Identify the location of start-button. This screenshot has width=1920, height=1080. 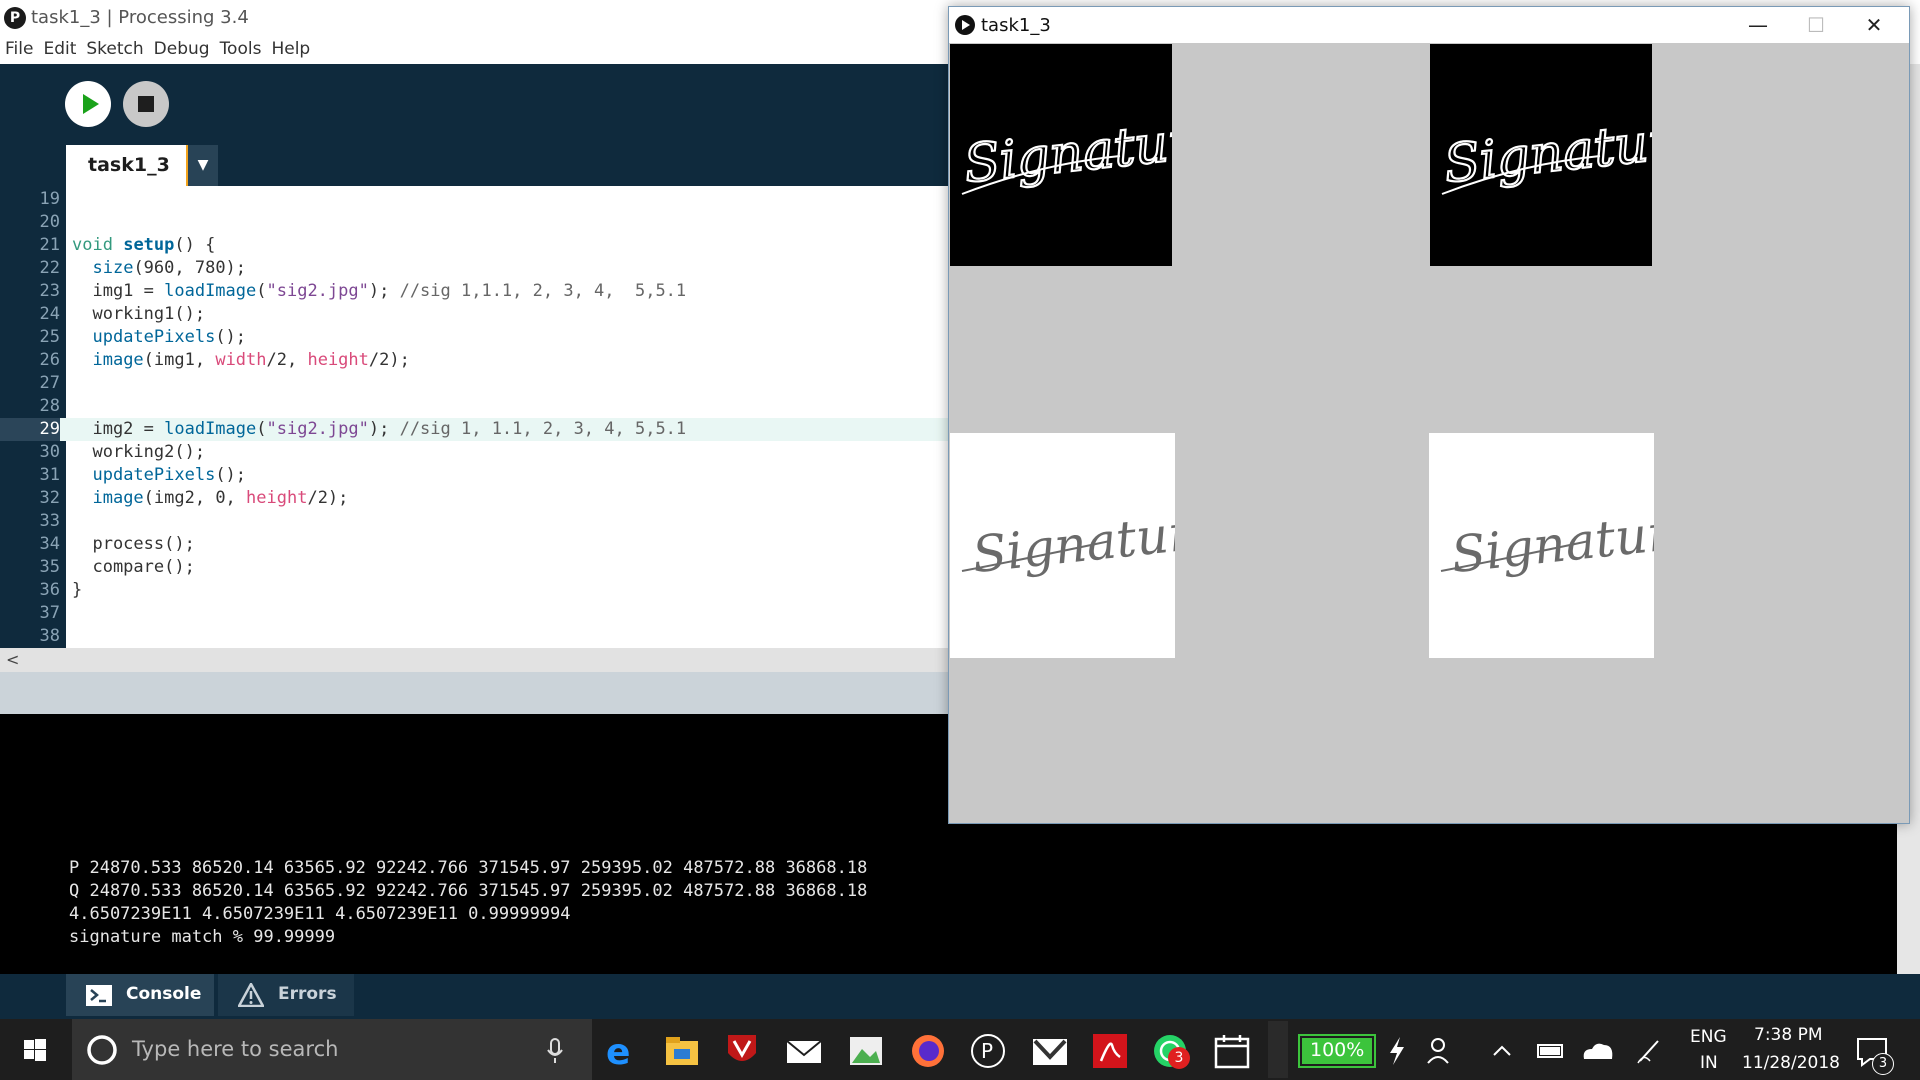
(35, 1049).